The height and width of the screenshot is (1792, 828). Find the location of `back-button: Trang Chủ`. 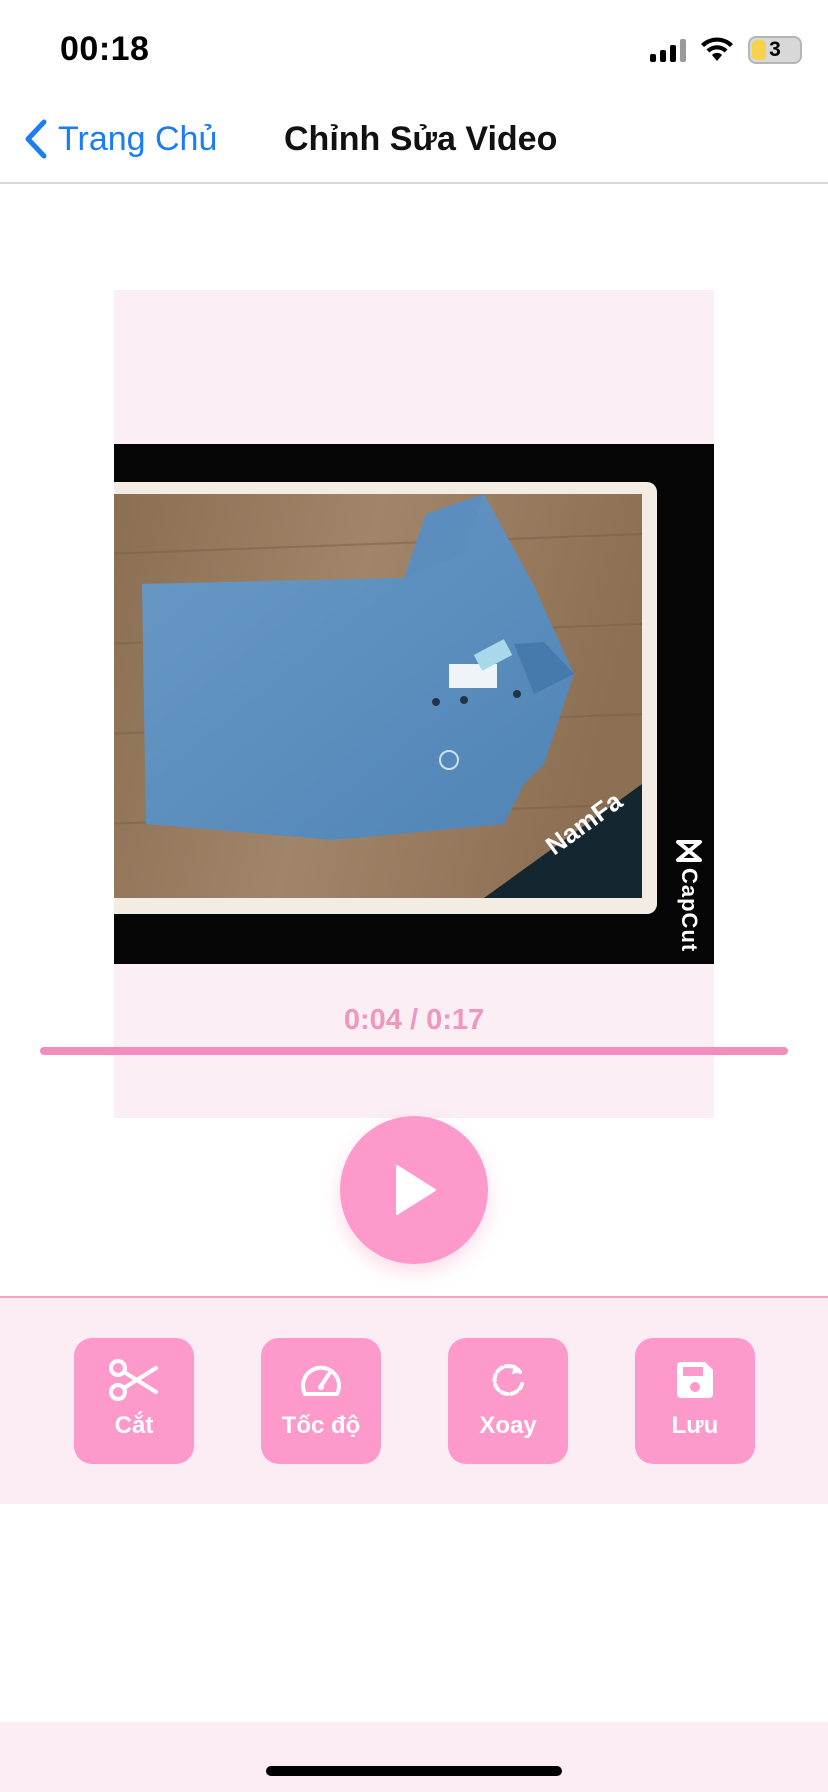

back-button: Trang Chủ is located at coordinates (119, 139).